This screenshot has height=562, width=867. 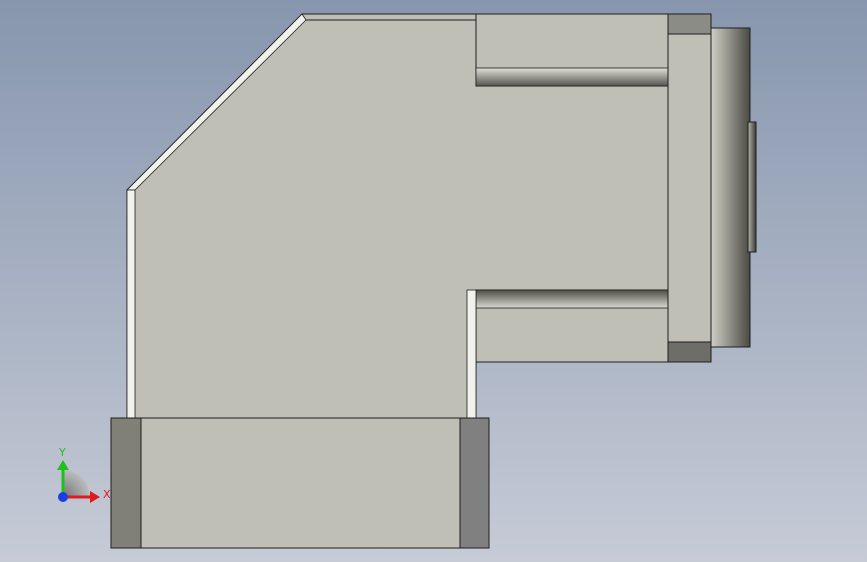 I want to click on z-axis-dot, so click(x=63, y=497).